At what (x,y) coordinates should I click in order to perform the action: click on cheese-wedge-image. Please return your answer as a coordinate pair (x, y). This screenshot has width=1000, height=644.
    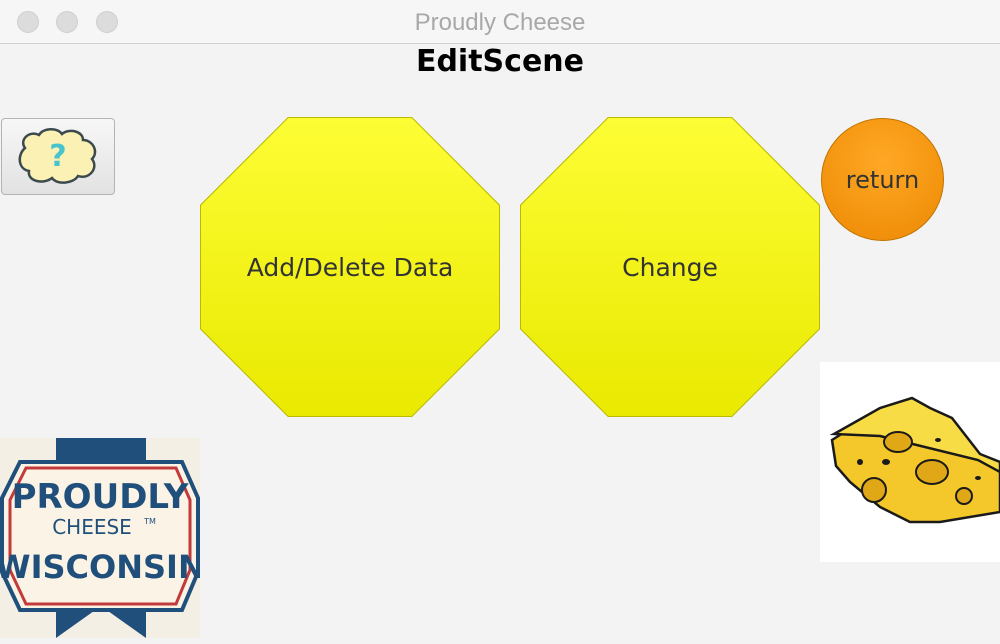
    Looking at the image, I should click on (910, 462).